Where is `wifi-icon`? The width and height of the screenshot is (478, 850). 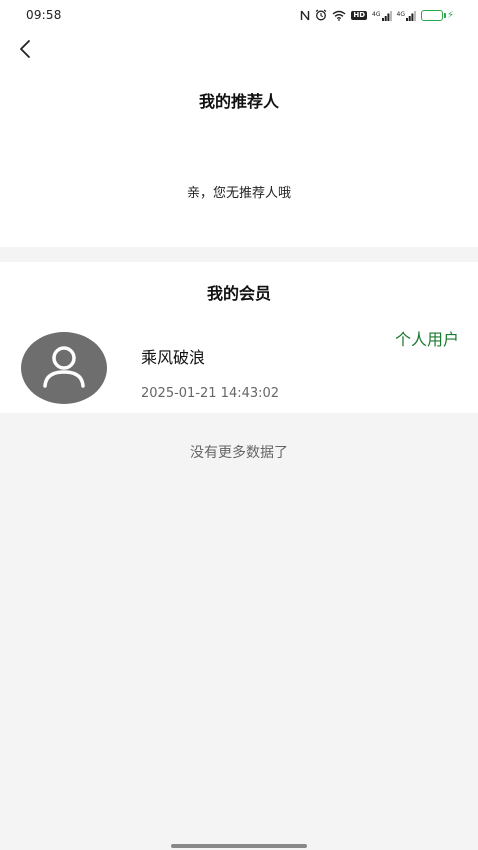
wifi-icon is located at coordinates (339, 15).